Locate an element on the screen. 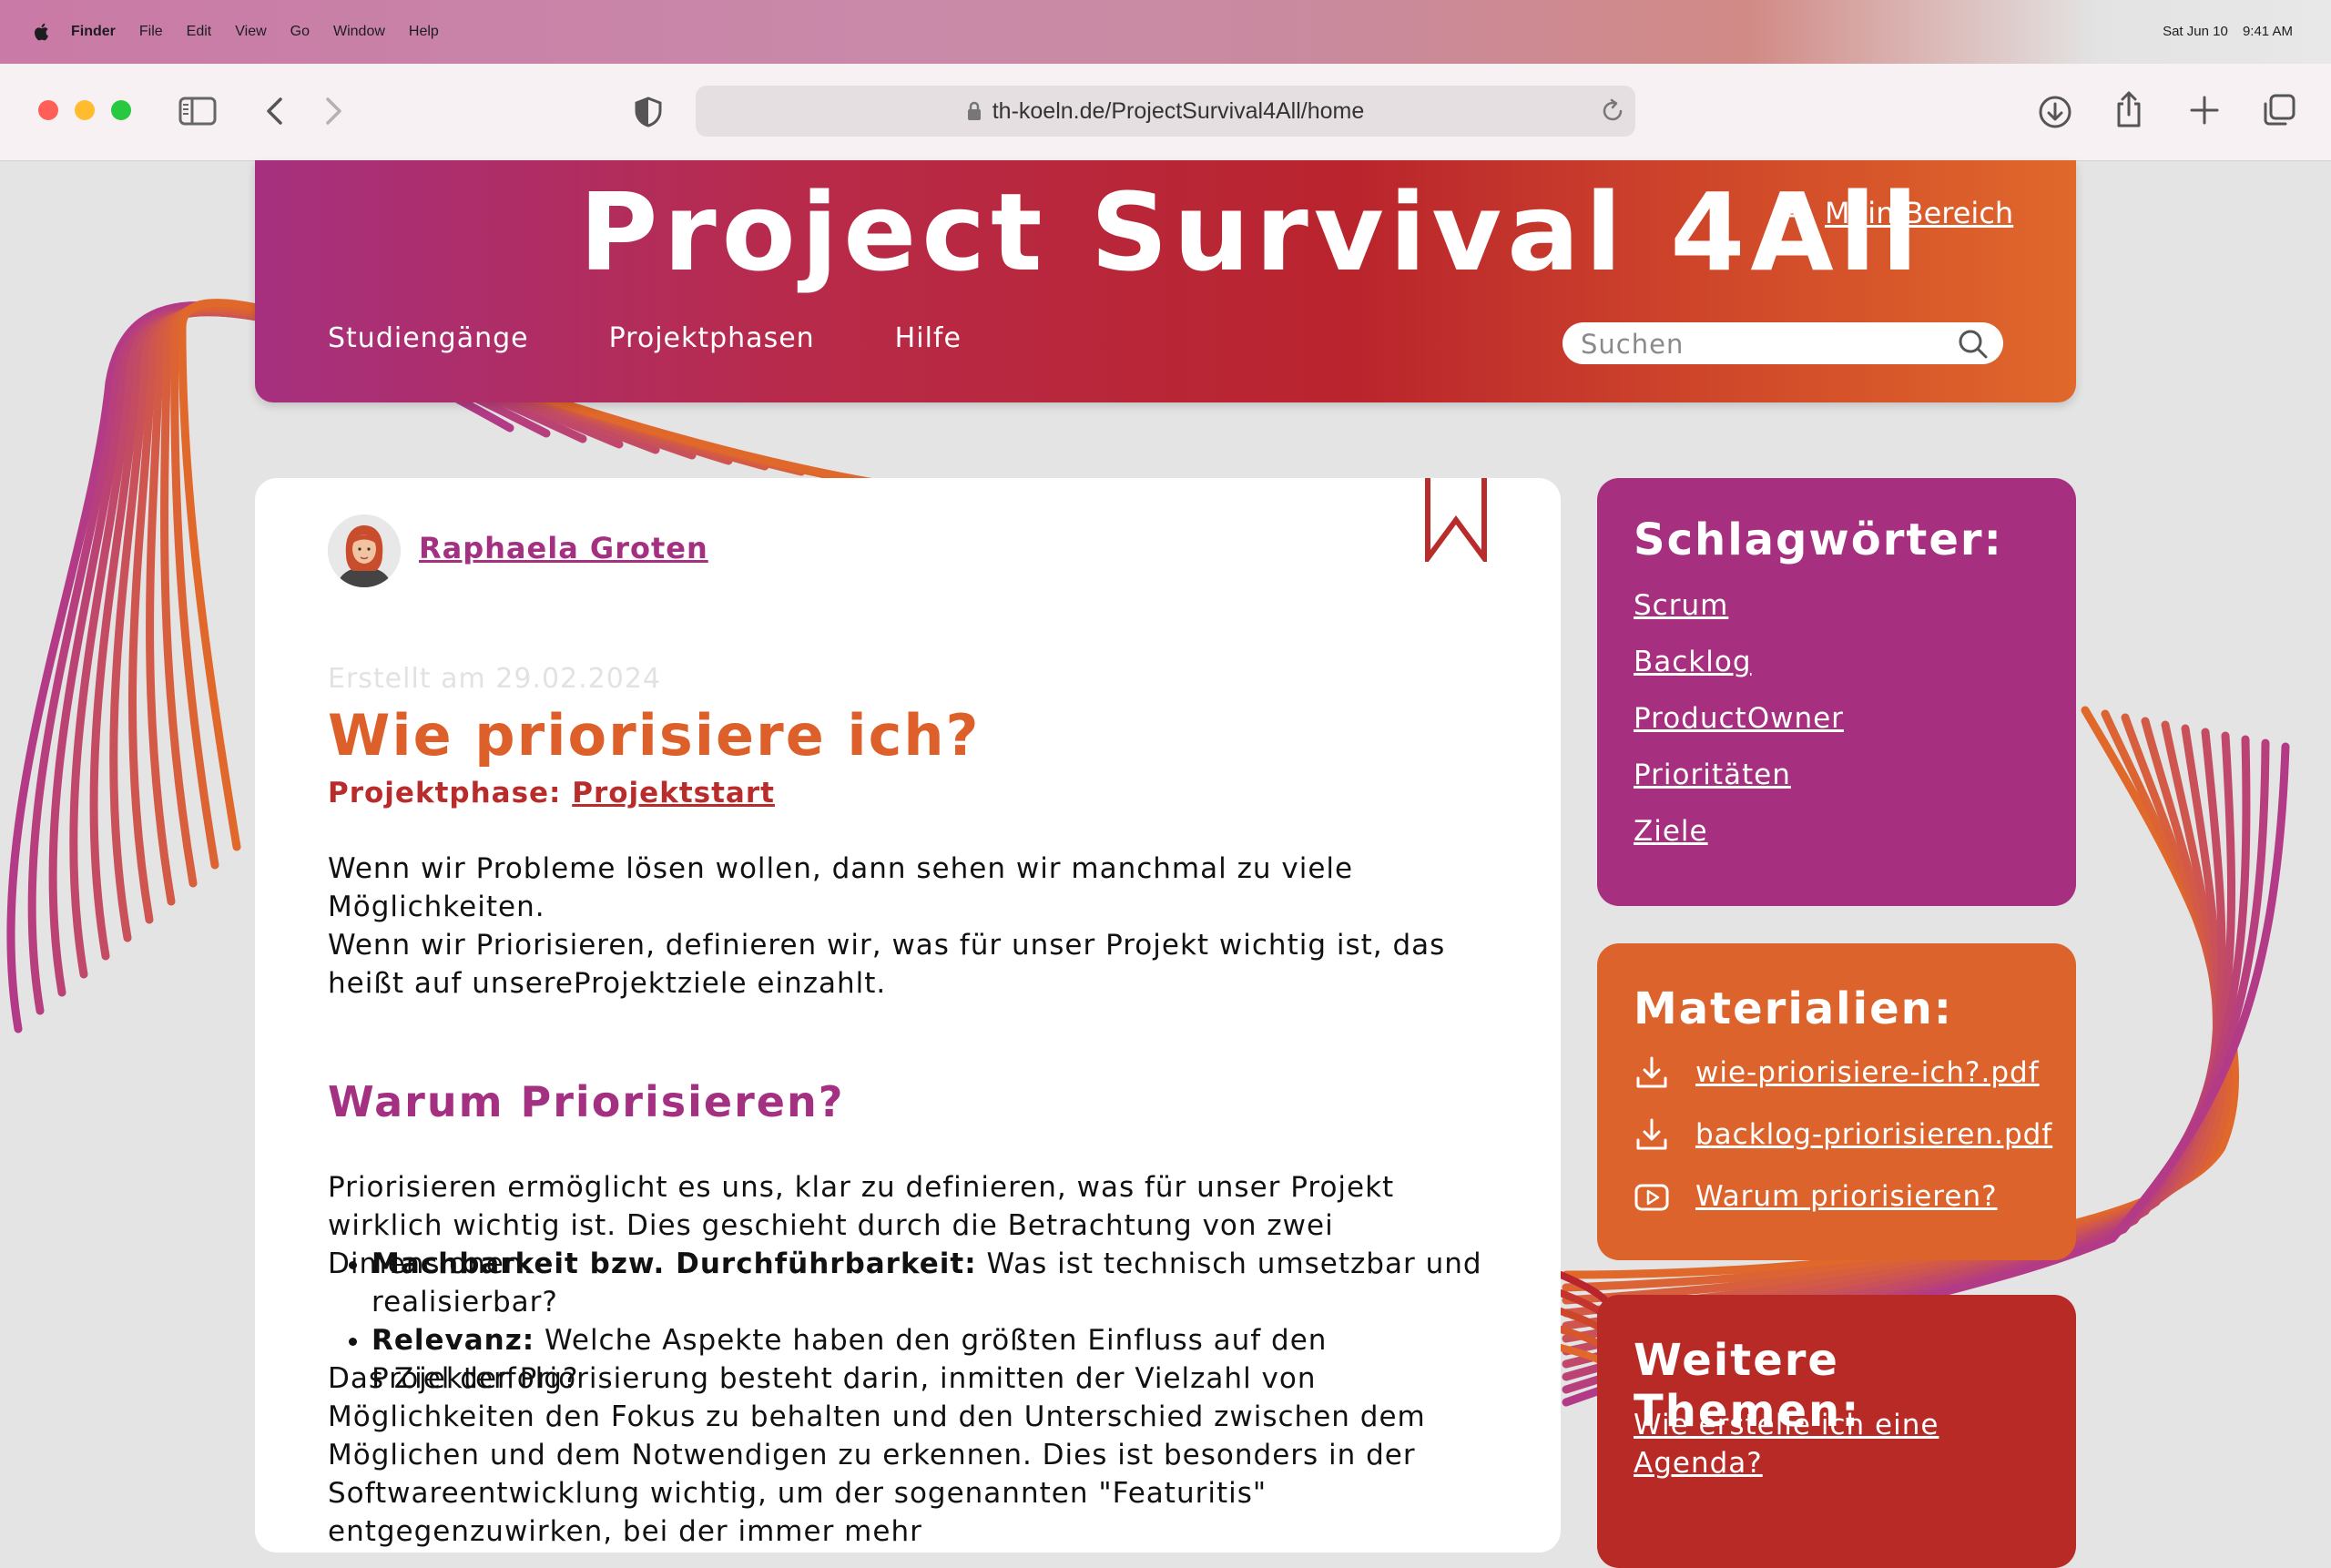 Image resolution: width=2331 pixels, height=1568 pixels. main-nav: Studiengänge Projektphasen Hilfe is located at coordinates (685, 338).